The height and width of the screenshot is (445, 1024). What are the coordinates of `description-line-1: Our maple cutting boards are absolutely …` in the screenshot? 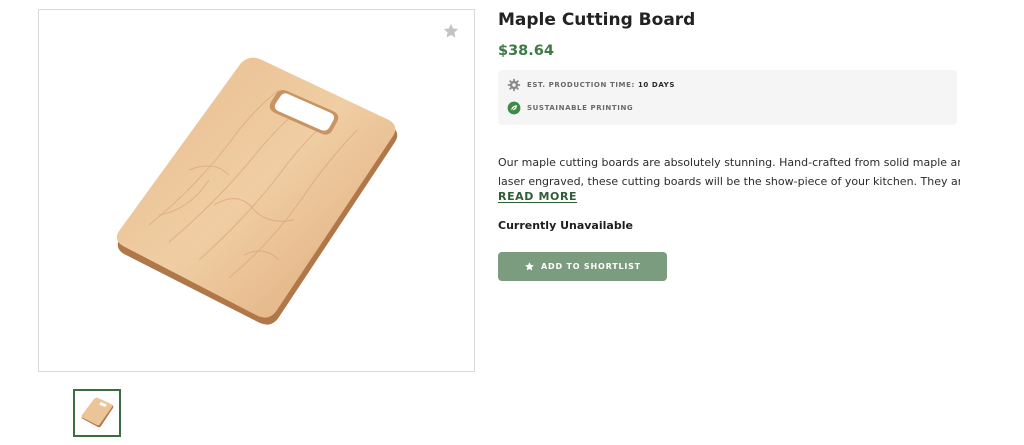 It's located at (729, 162).